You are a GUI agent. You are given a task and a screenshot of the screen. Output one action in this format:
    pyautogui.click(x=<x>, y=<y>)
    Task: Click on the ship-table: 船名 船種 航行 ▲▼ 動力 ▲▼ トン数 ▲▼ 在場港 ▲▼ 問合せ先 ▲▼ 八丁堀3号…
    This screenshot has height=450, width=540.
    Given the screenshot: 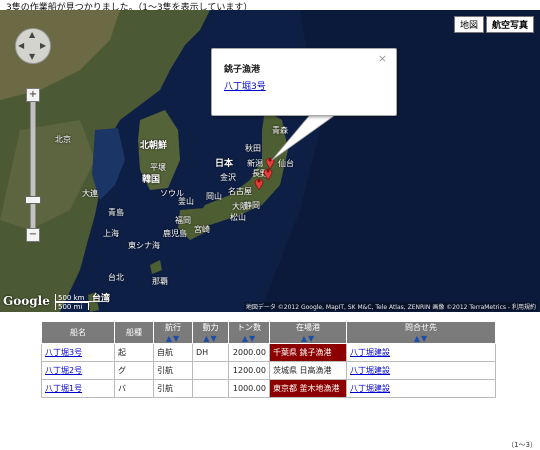 What is the action you would take?
    pyautogui.click(x=268, y=359)
    